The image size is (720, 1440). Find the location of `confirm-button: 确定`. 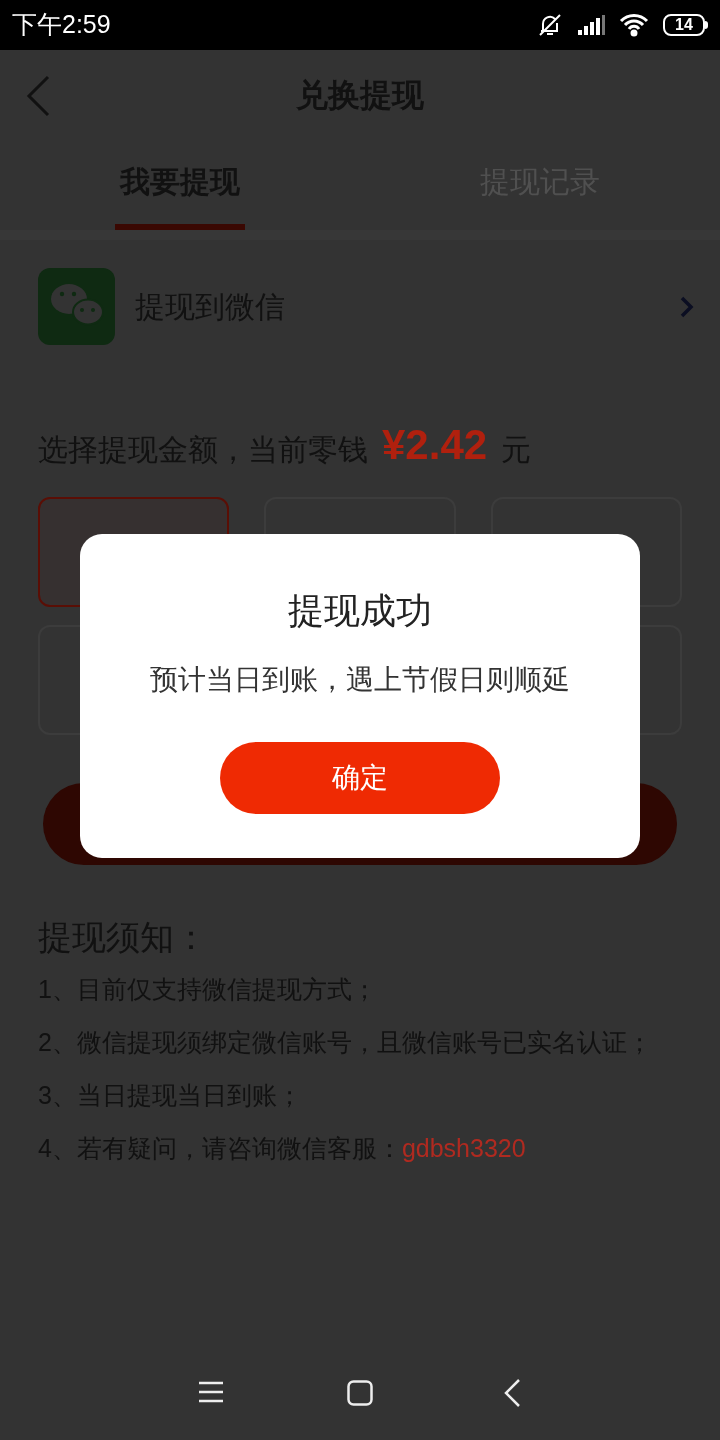

confirm-button: 确定 is located at coordinates (360, 778).